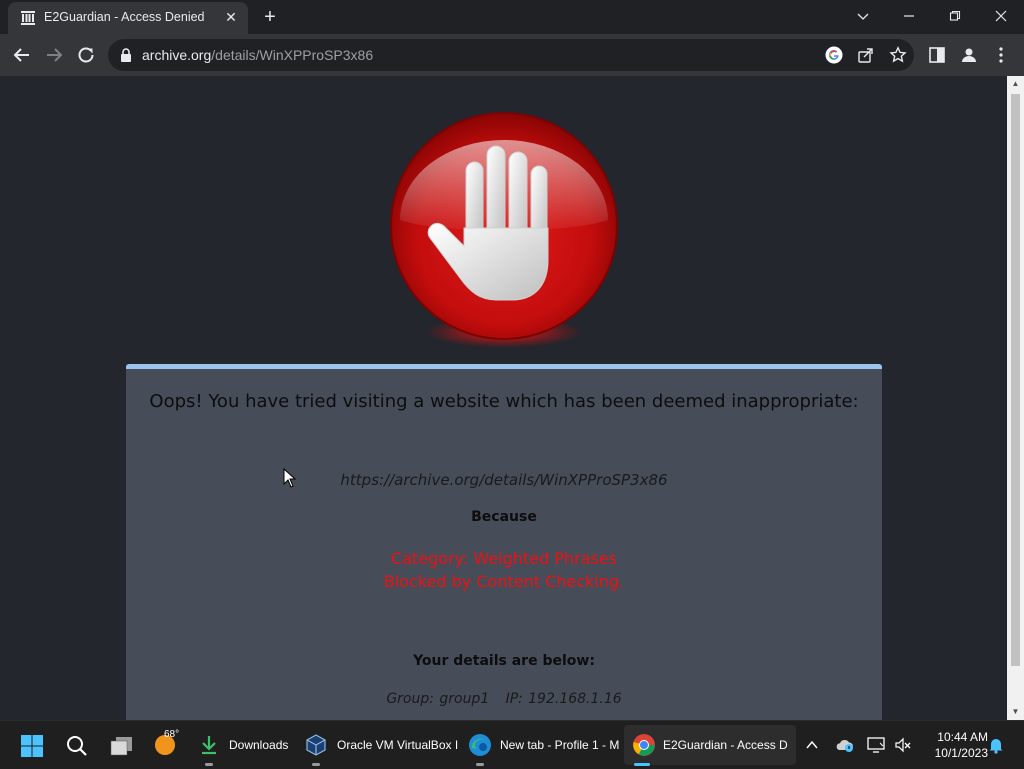 The width and height of the screenshot is (1024, 769). What do you see at coordinates (937, 55) in the screenshot?
I see `side-panel-icon` at bounding box center [937, 55].